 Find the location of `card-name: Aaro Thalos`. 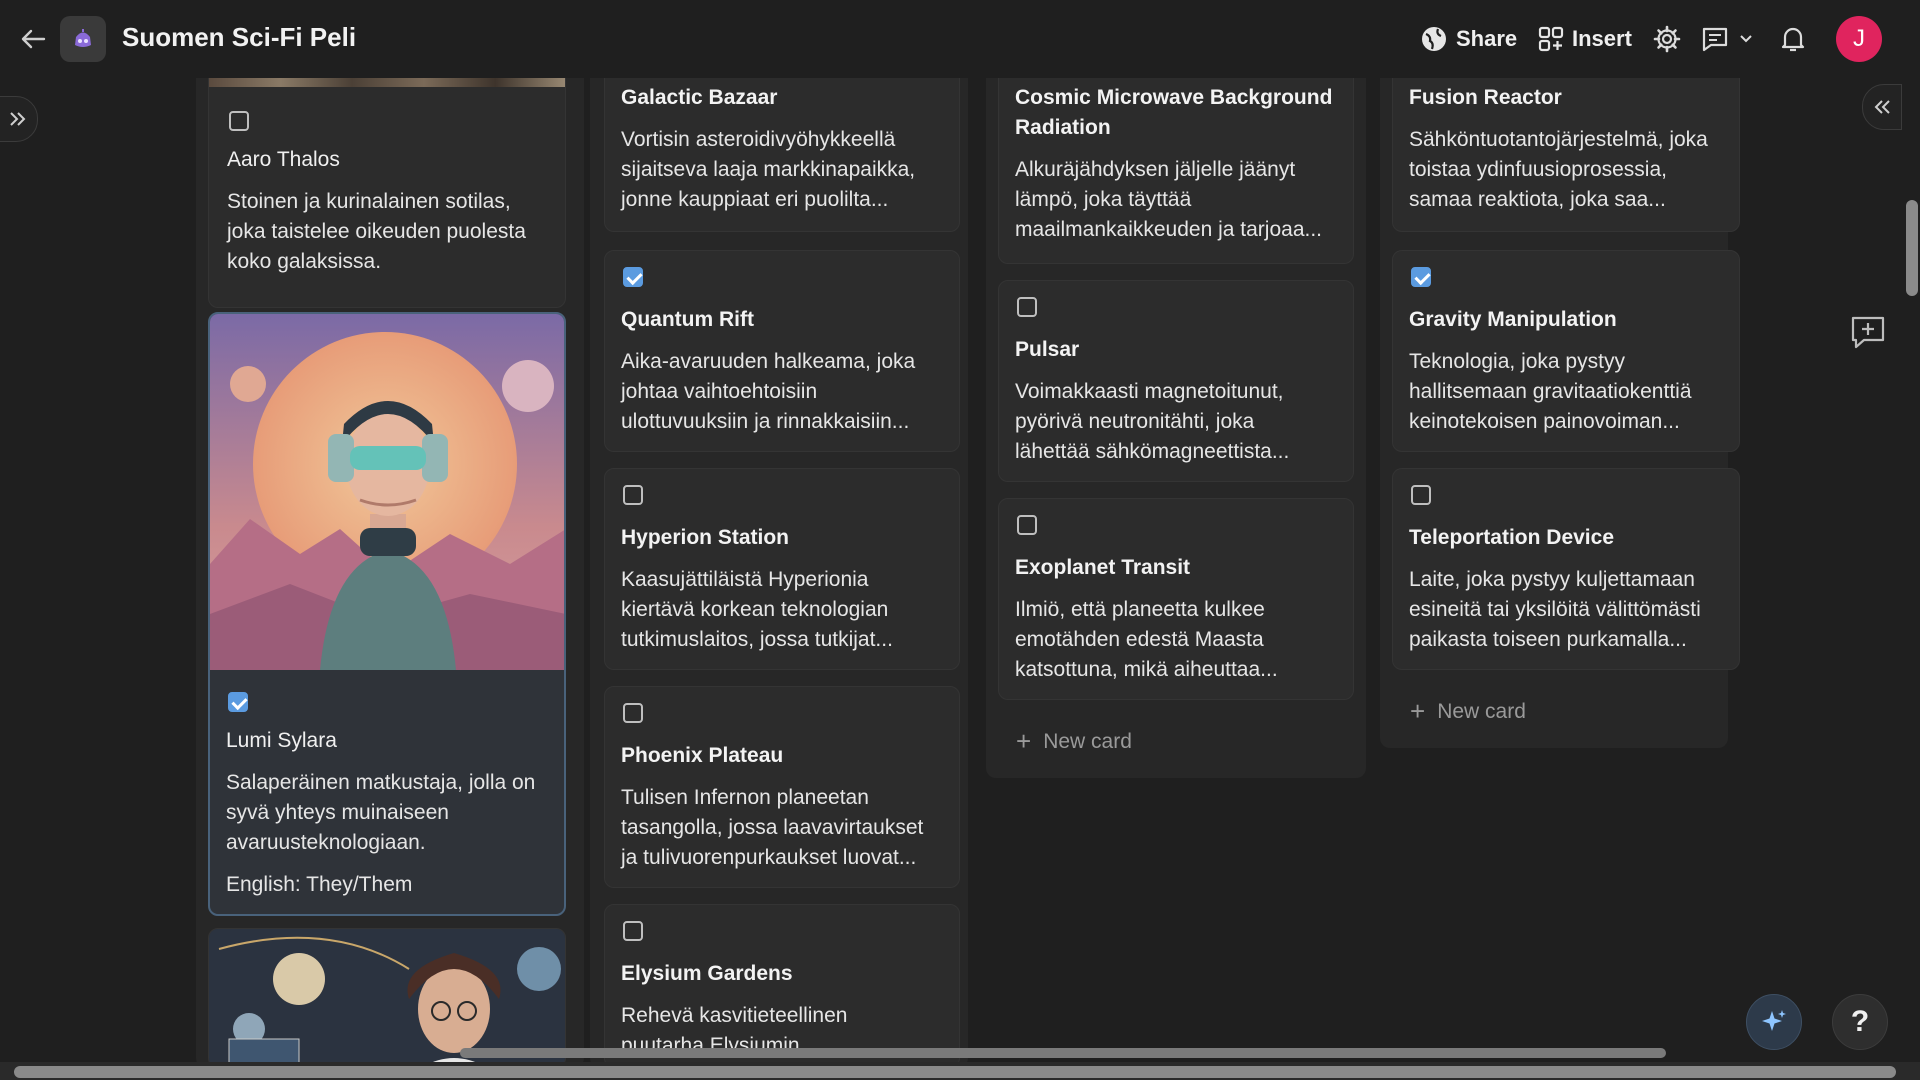

card-name: Aaro Thalos is located at coordinates (283, 159).